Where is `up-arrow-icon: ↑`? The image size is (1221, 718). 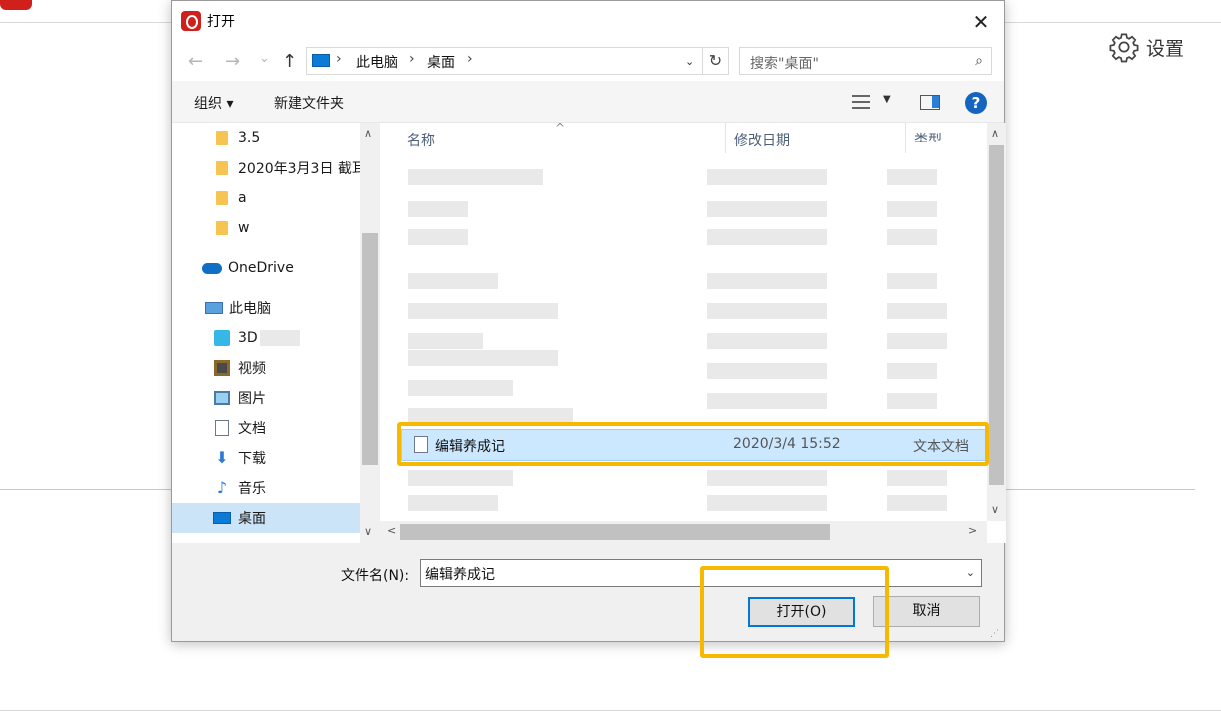 up-arrow-icon: ↑ is located at coordinates (289, 61).